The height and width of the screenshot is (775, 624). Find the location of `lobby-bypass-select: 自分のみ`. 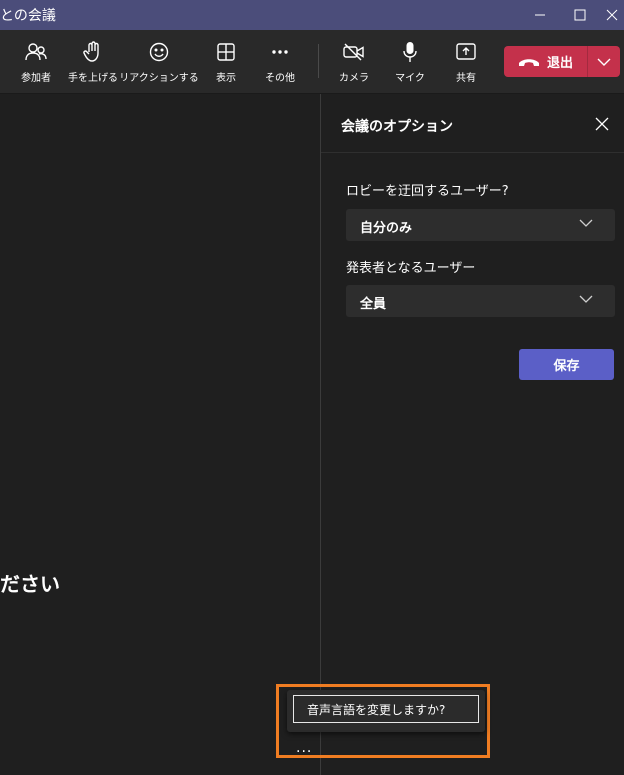

lobby-bypass-select: 自分のみ is located at coordinates (480, 225).